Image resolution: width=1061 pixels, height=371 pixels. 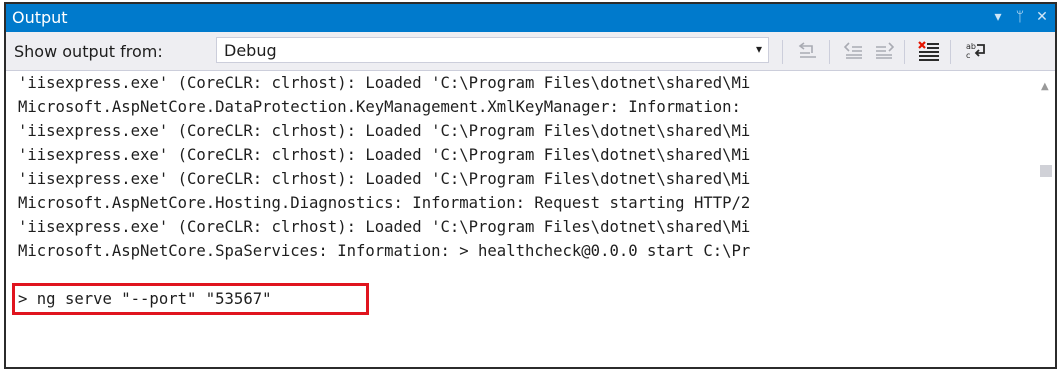 I want to click on next-message-icon, so click(x=885, y=50).